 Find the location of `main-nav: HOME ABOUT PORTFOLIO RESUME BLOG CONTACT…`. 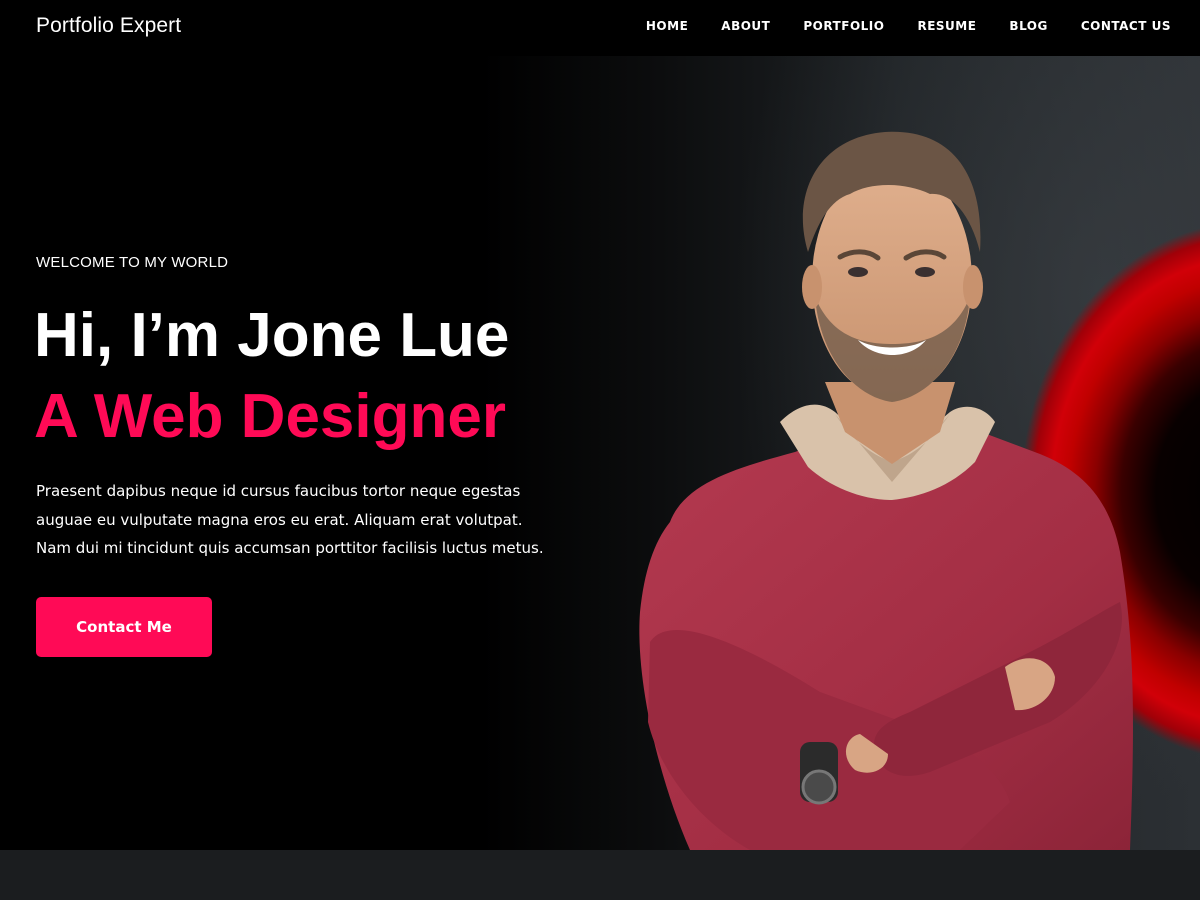

main-nav: HOME ABOUT PORTFOLIO RESUME BLOG CONTACT… is located at coordinates (892, 26).